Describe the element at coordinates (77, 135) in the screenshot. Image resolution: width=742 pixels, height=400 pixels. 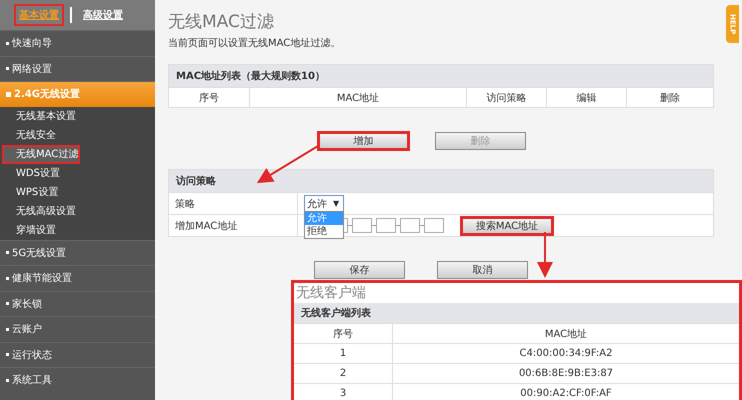
I see `sidebar-subitem: 无线安全` at that location.